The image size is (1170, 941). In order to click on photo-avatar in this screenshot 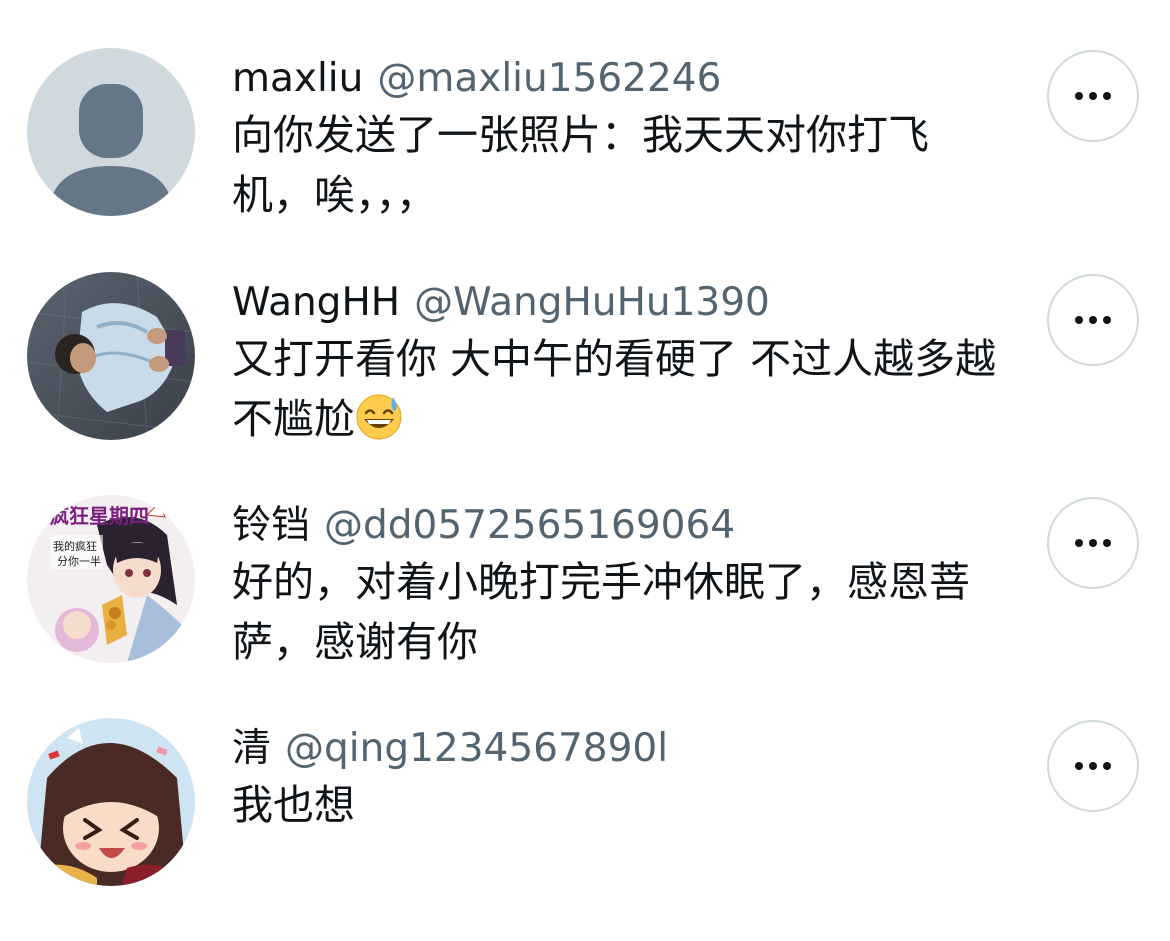, I will do `click(111, 356)`.